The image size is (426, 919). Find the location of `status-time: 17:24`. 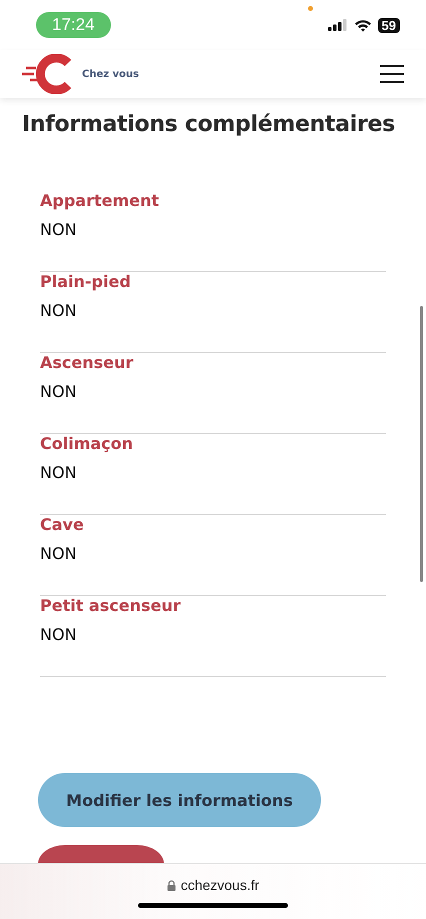

status-time: 17:24 is located at coordinates (73, 25).